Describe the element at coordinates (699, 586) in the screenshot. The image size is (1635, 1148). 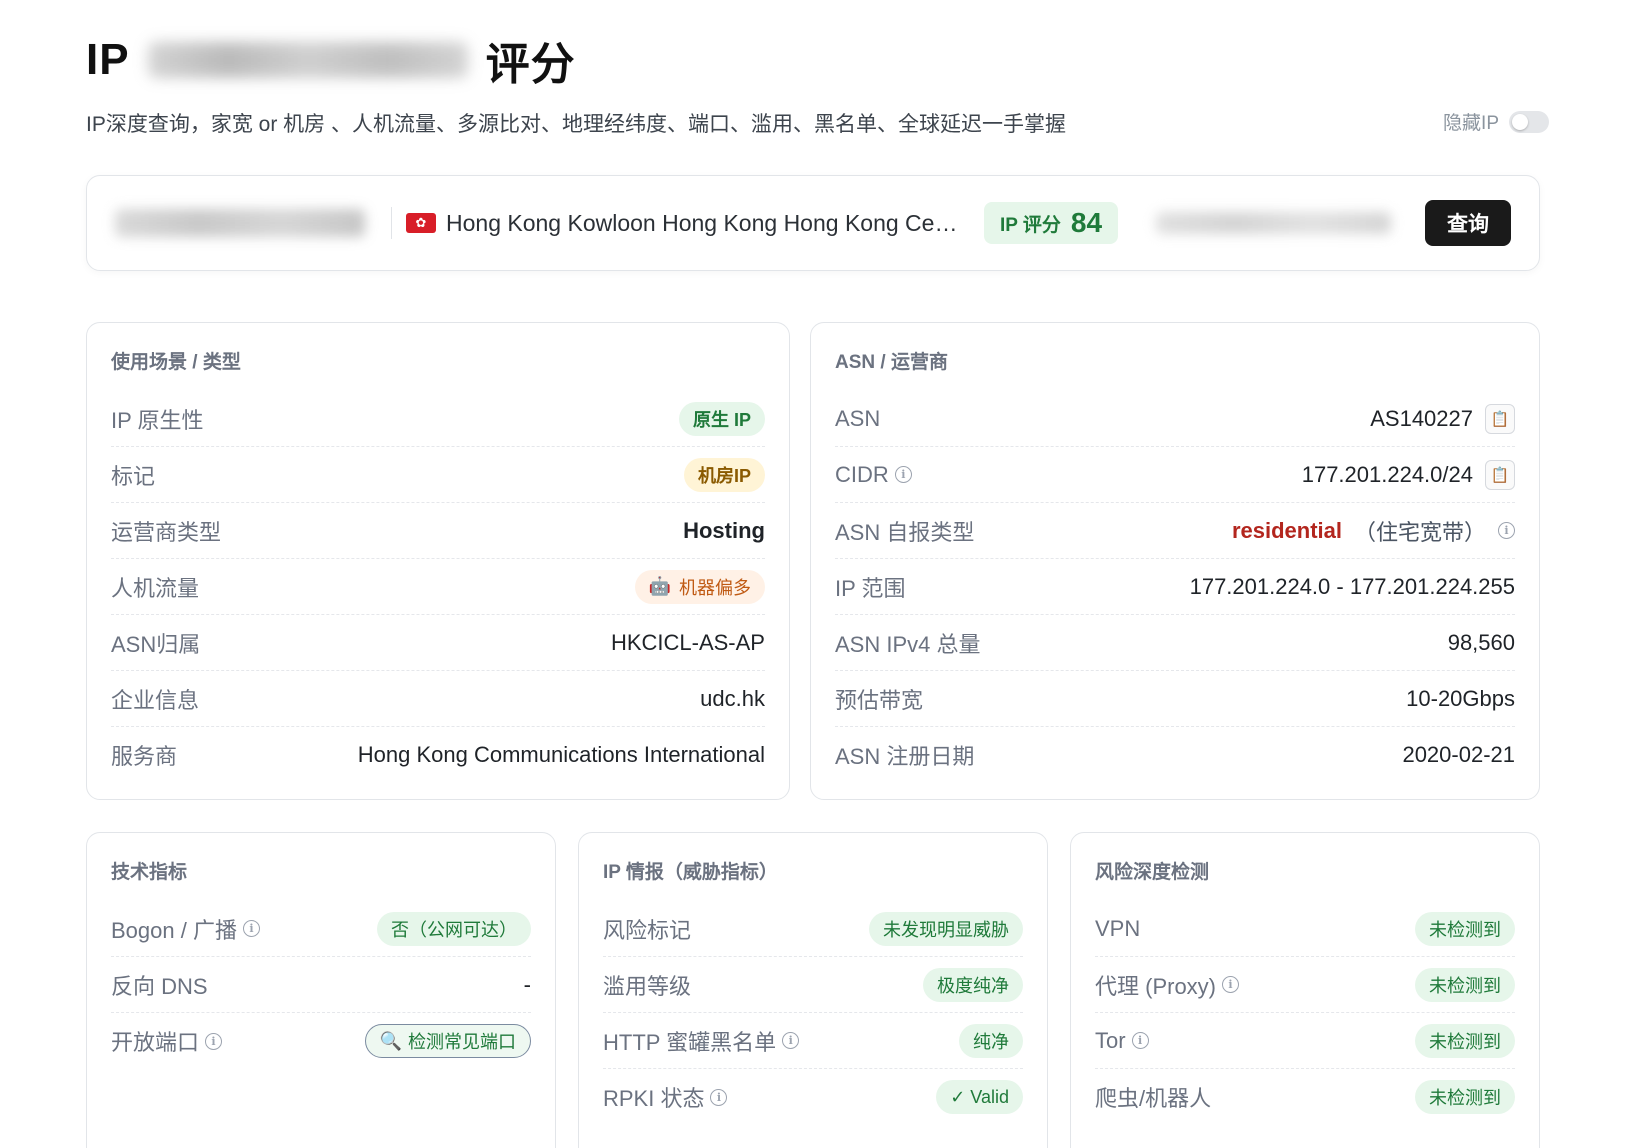
I see `bot-traffic-badge: 🤖 机器偏多` at that location.